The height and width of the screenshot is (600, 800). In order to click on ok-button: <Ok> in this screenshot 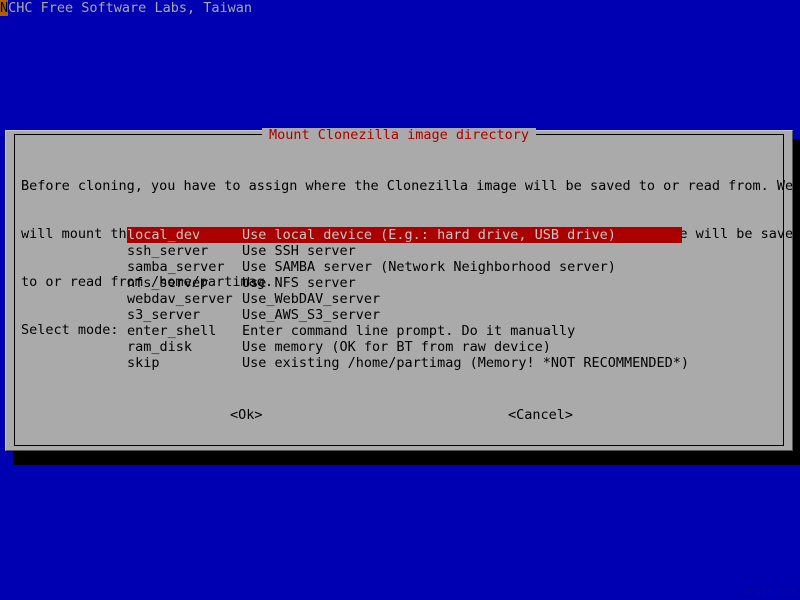, I will do `click(246, 415)`.